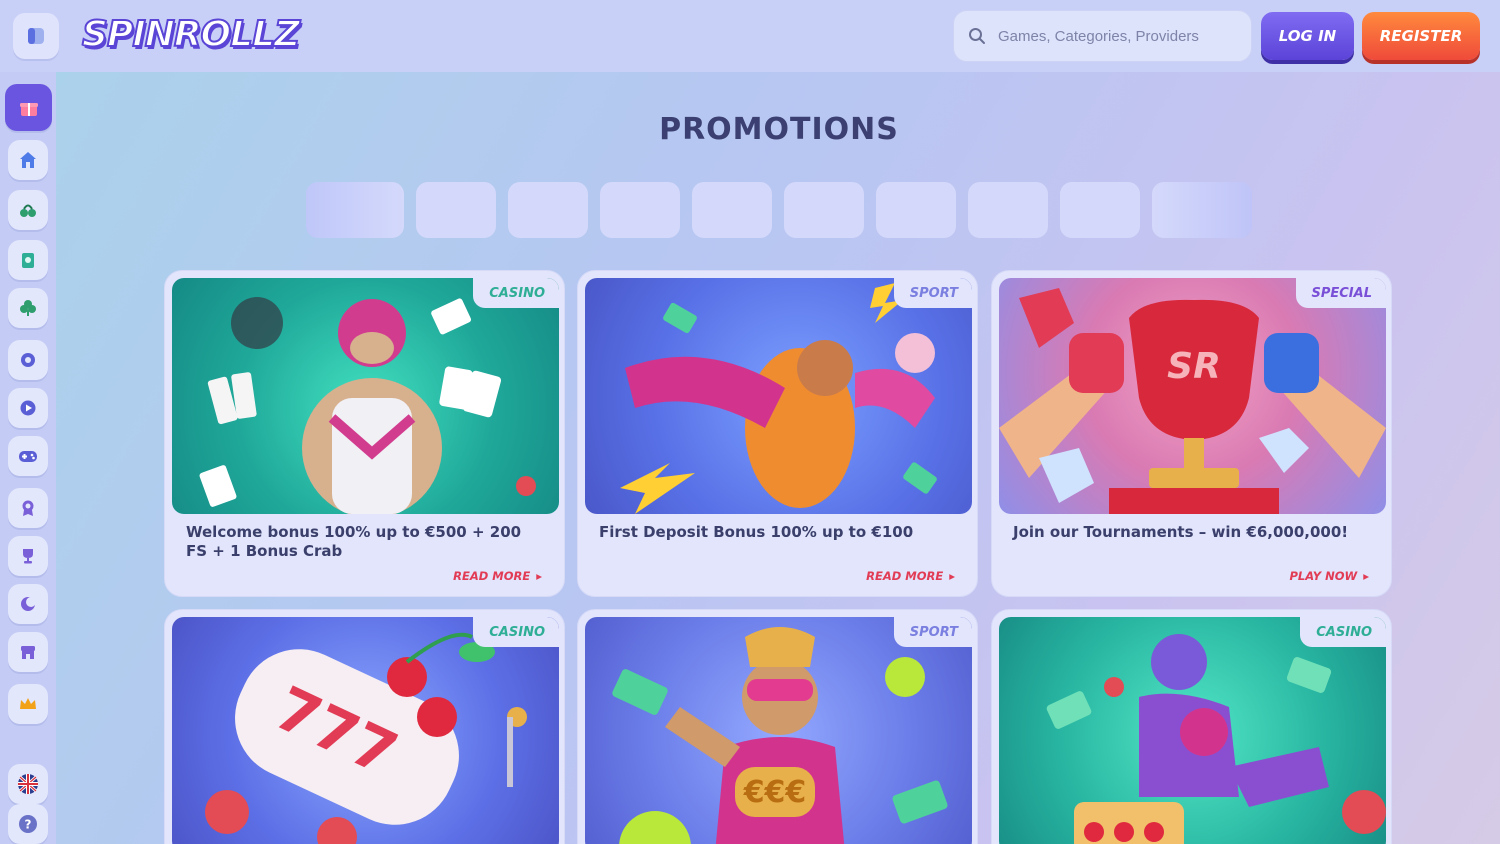 The image size is (1500, 844). What do you see at coordinates (1192, 396) in the screenshot?
I see `promotion-image: SR SPECIAL` at bounding box center [1192, 396].